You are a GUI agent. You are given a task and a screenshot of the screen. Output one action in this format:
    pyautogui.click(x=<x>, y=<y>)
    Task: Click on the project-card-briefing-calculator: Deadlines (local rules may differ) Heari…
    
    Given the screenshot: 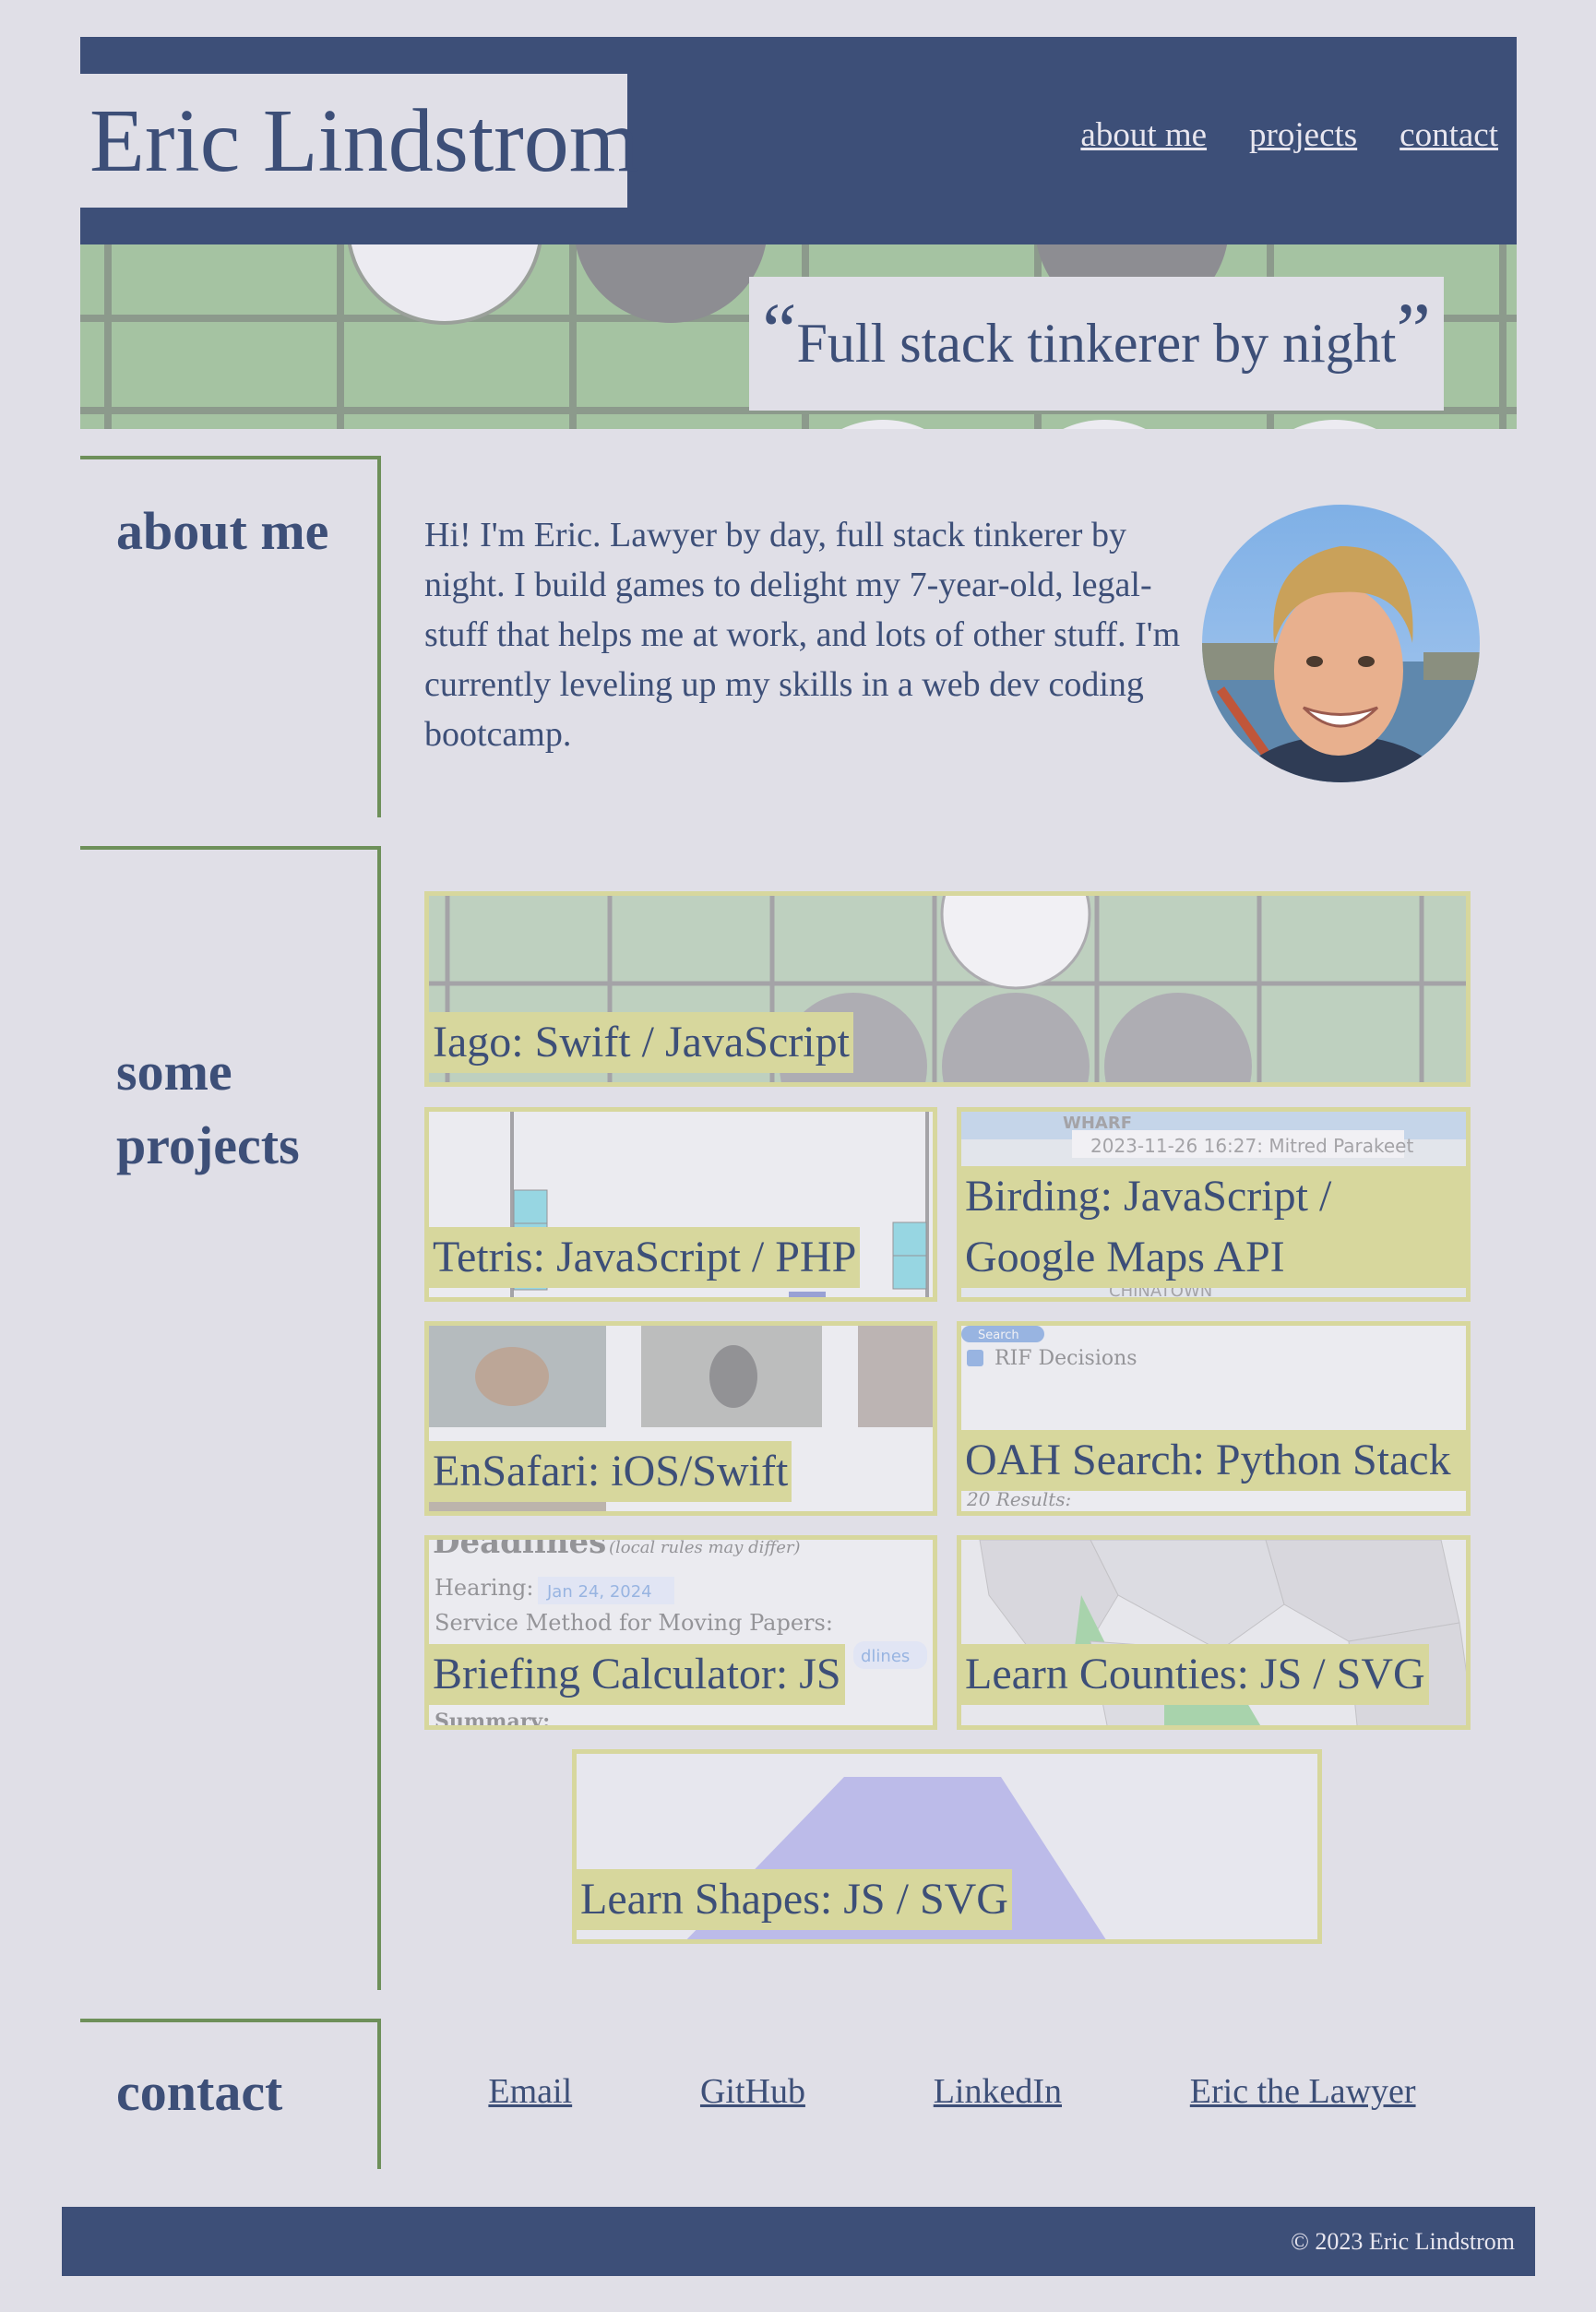 What is the action you would take?
    pyautogui.click(x=680, y=1632)
    